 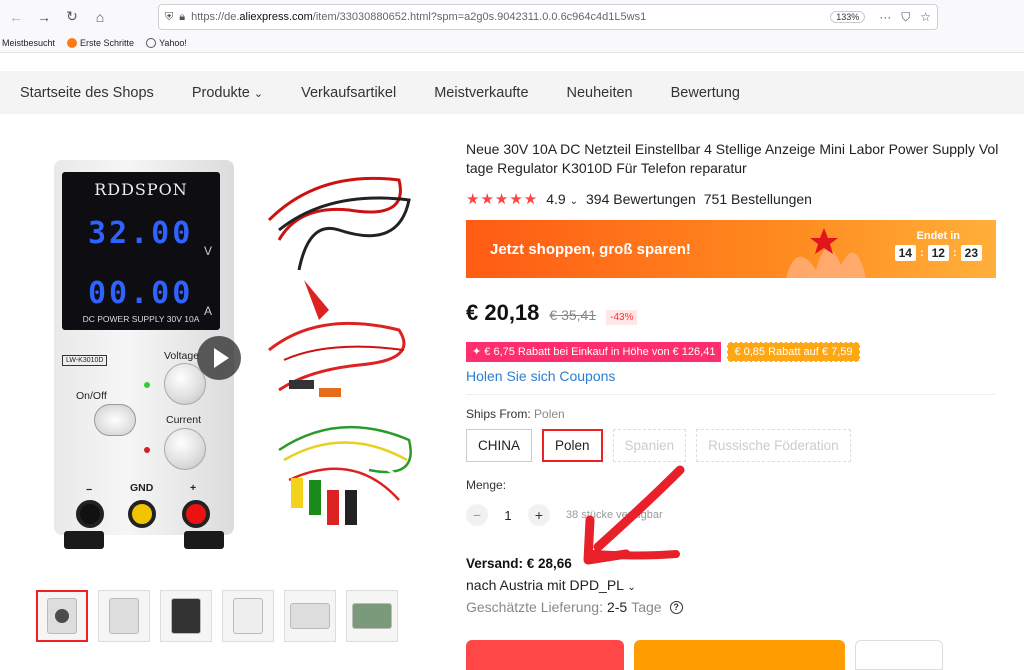 I want to click on voltage-label: Voltage, so click(x=182, y=356).